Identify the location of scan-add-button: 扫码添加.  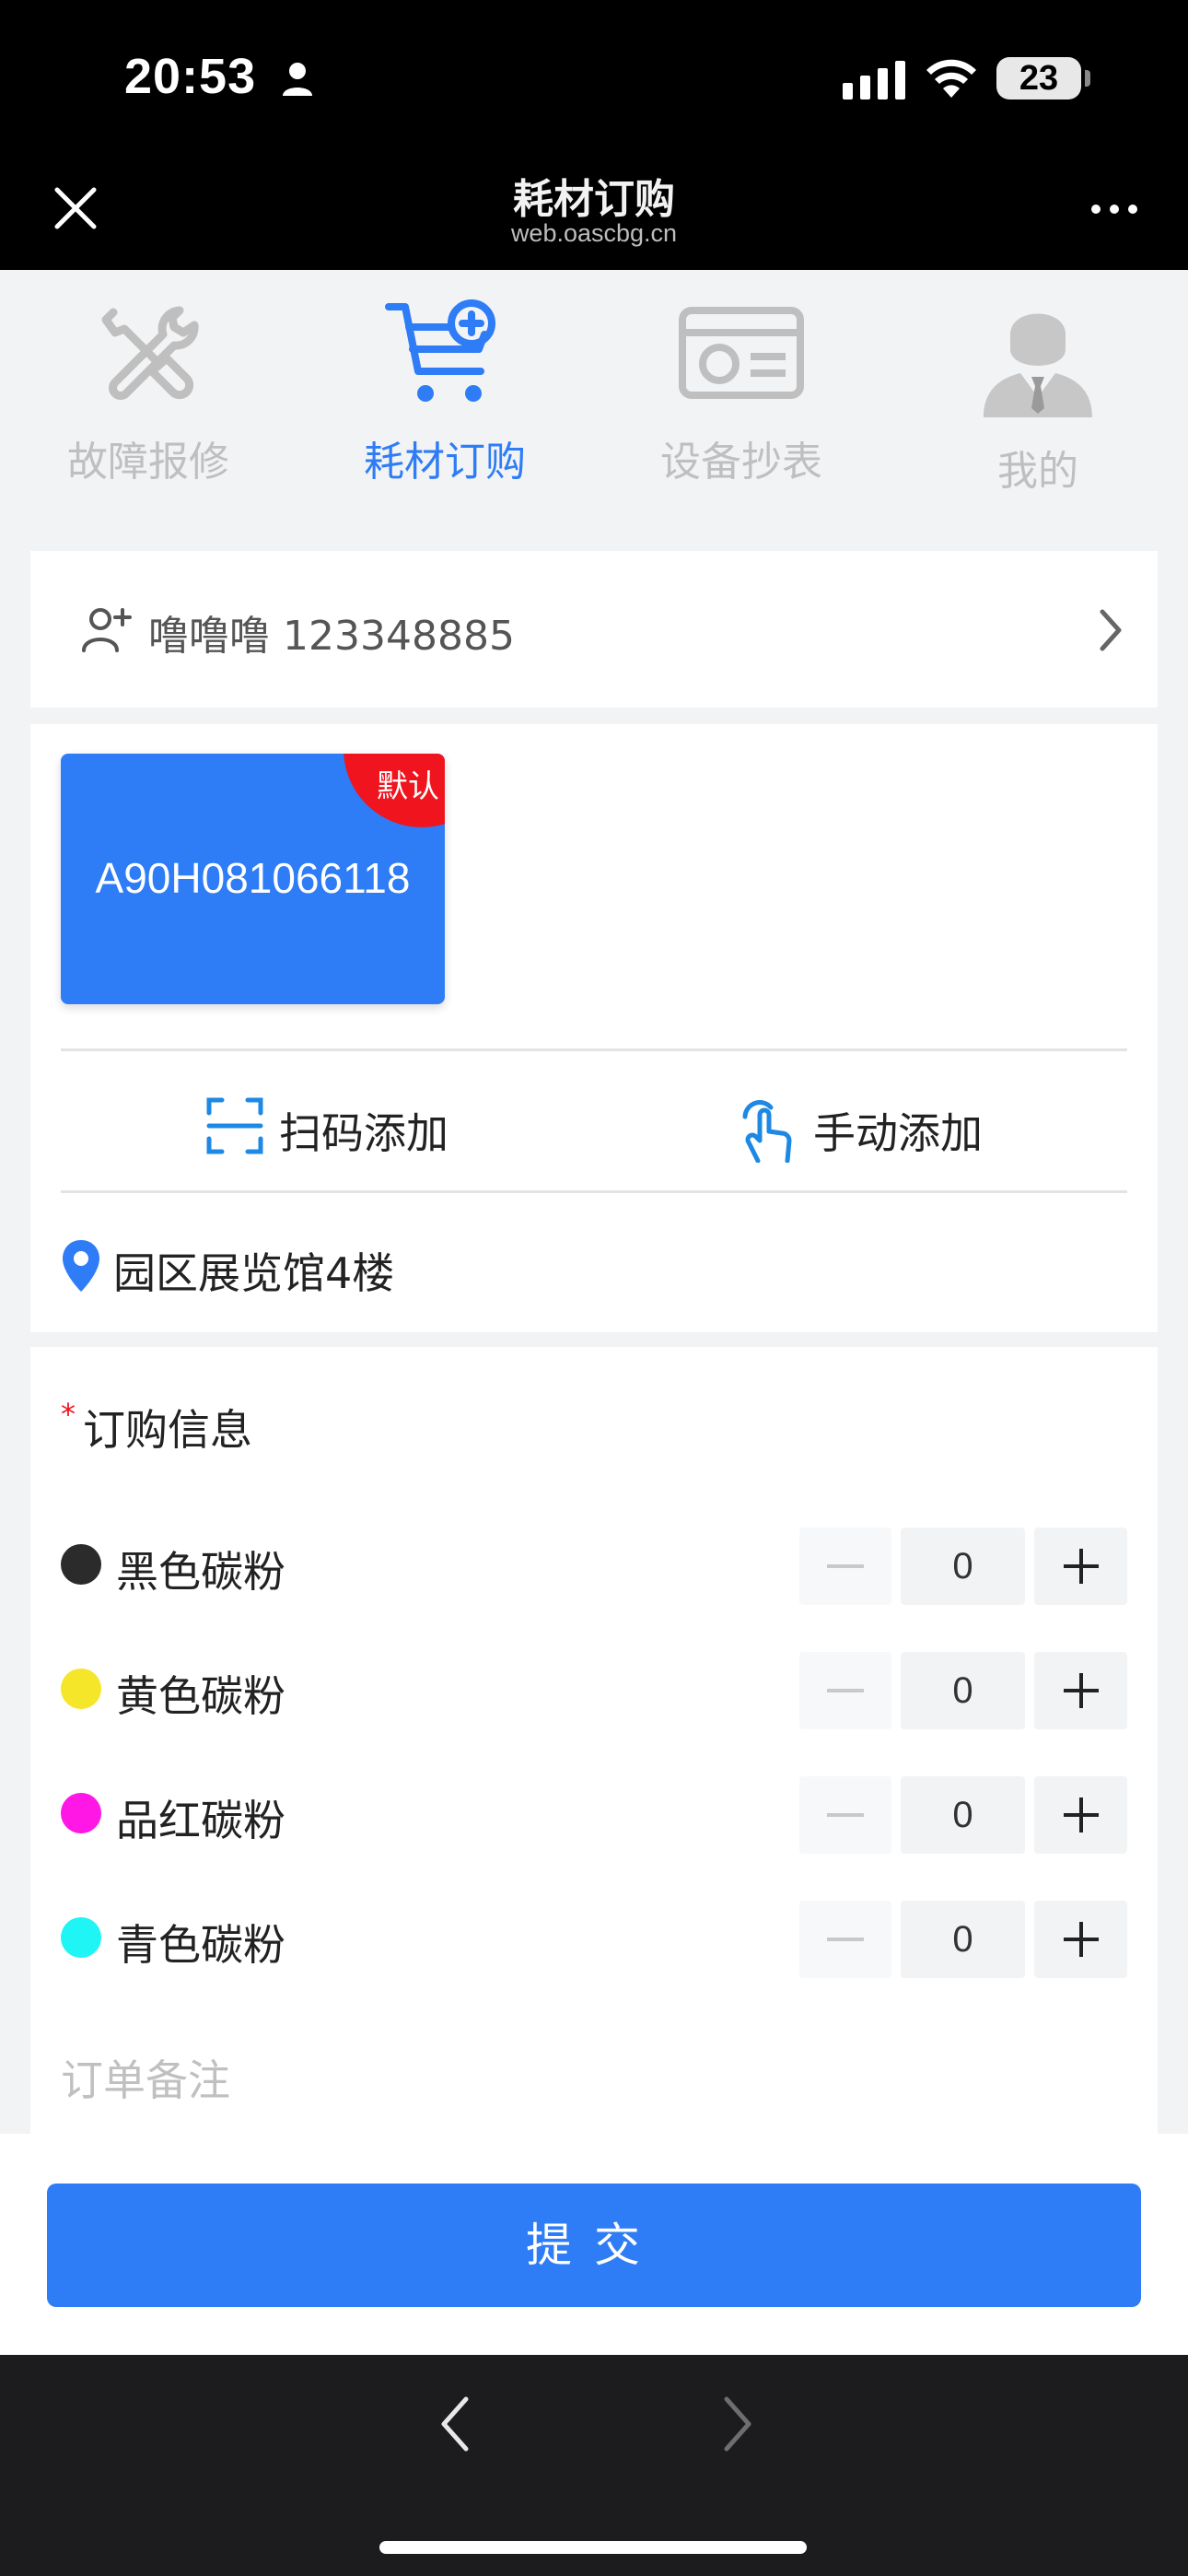
(343, 1126).